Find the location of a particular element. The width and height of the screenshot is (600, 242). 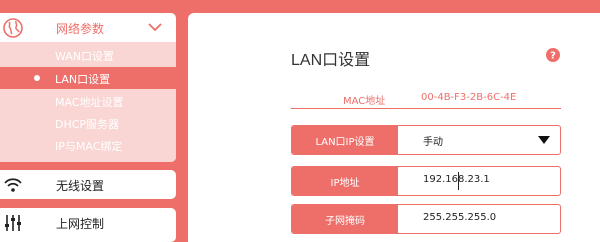

sidebar-item-wan: WAN口设置 is located at coordinates (88, 55).